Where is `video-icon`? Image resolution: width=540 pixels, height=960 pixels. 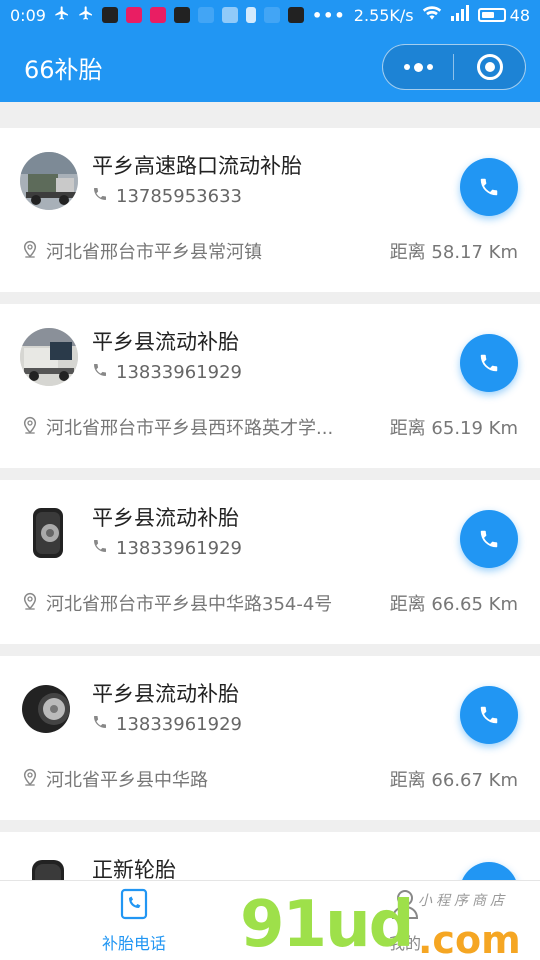 video-icon is located at coordinates (157, 15).